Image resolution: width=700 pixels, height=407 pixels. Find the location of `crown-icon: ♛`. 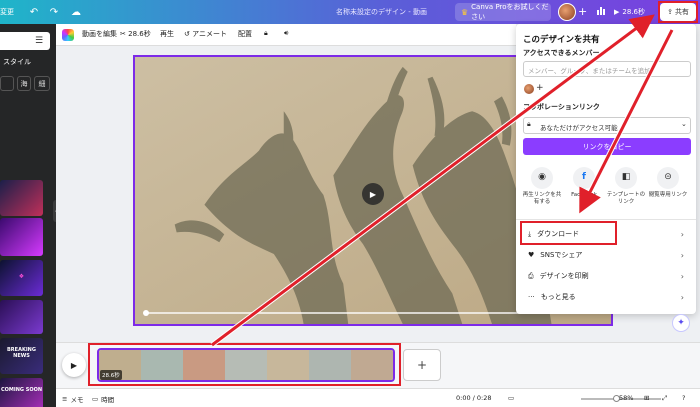

crown-icon: ♛ is located at coordinates (465, 12).